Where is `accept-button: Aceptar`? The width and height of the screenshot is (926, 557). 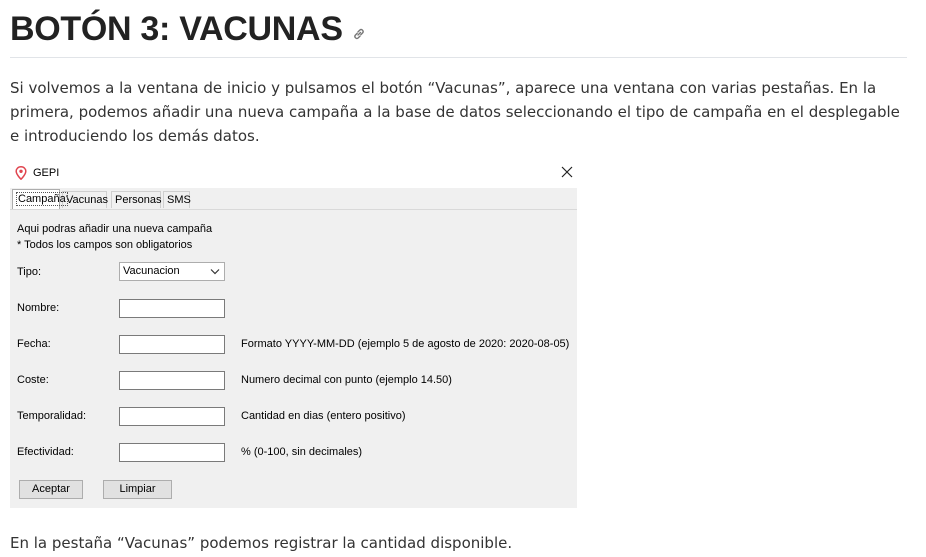
accept-button: Aceptar is located at coordinates (51, 489).